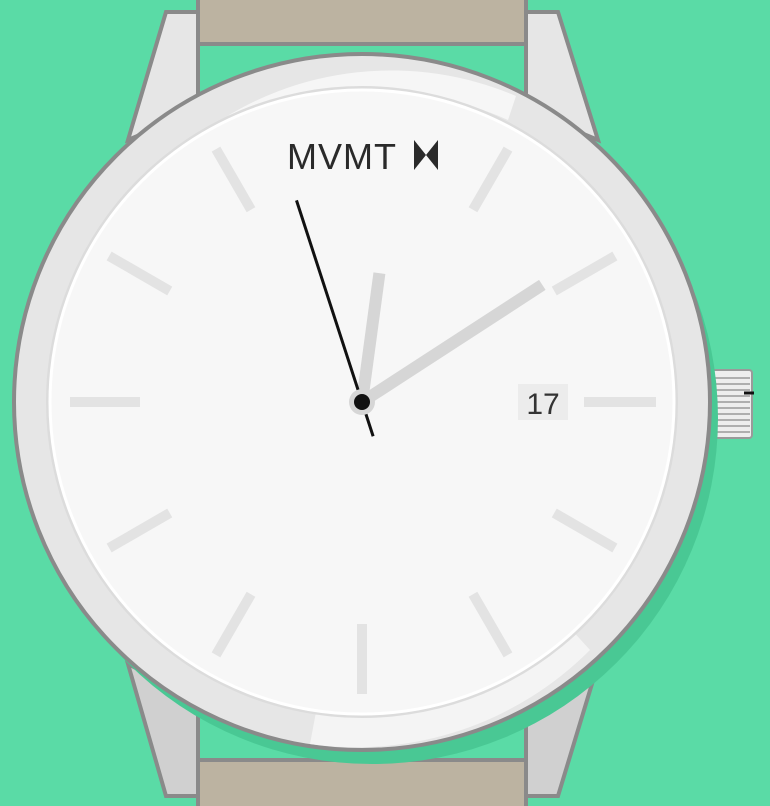  What do you see at coordinates (362, 402) in the screenshot?
I see `center-cap` at bounding box center [362, 402].